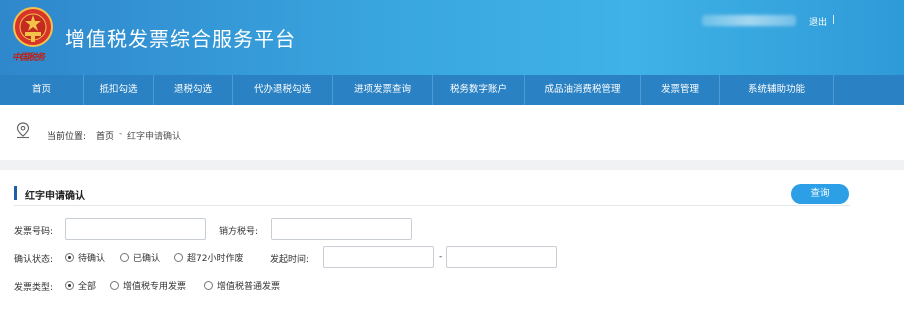 This screenshot has height=318, width=904. Describe the element at coordinates (33, 27) in the screenshot. I see `national-emblem-logo` at that location.